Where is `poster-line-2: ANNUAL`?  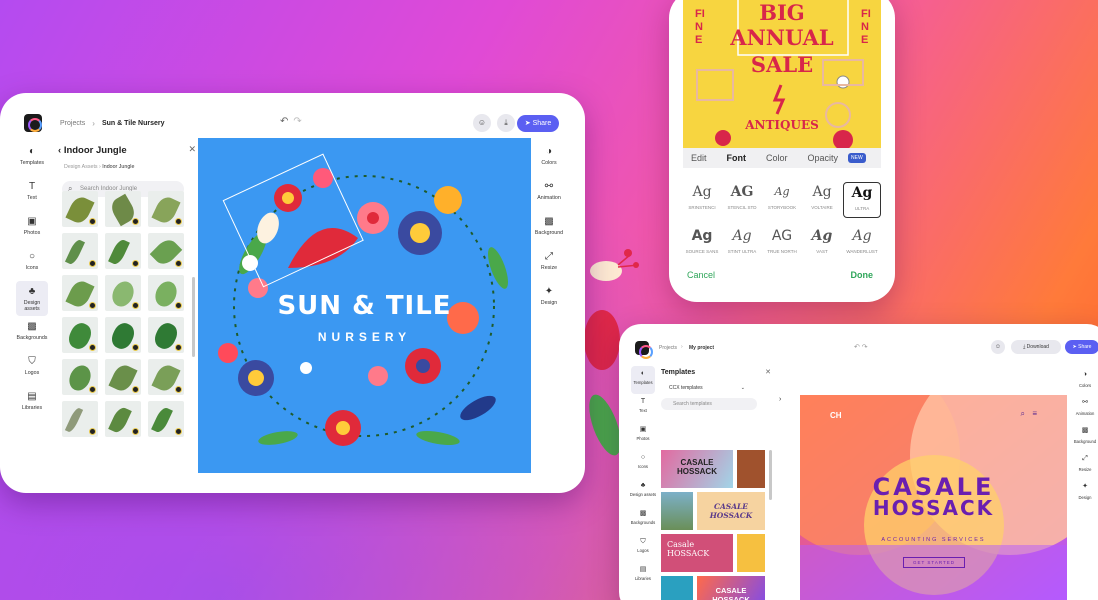 poster-line-2: ANNUAL is located at coordinates (782, 37).